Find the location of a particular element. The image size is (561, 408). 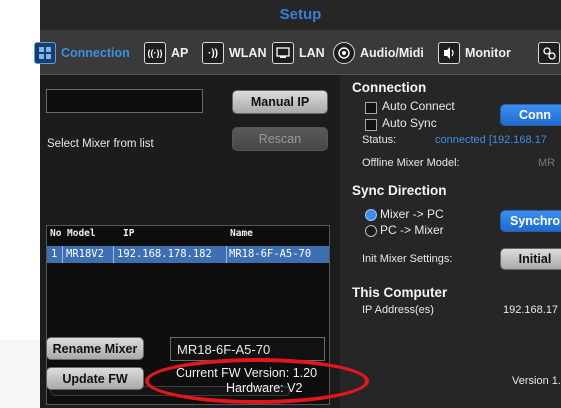

mixer-grid-icon is located at coordinates (45, 53).